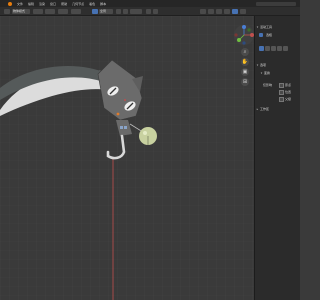 The width and height of the screenshot is (320, 300). What do you see at coordinates (282, 73) in the screenshot?
I see `transform-header: ▾ 变换` at bounding box center [282, 73].